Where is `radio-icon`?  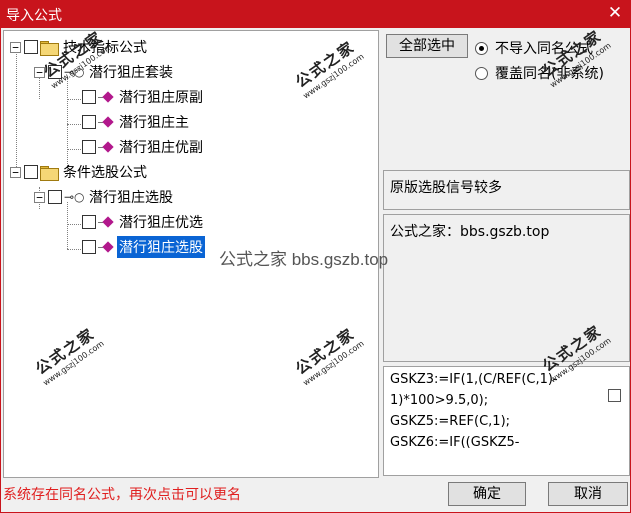
radio-icon is located at coordinates (481, 73).